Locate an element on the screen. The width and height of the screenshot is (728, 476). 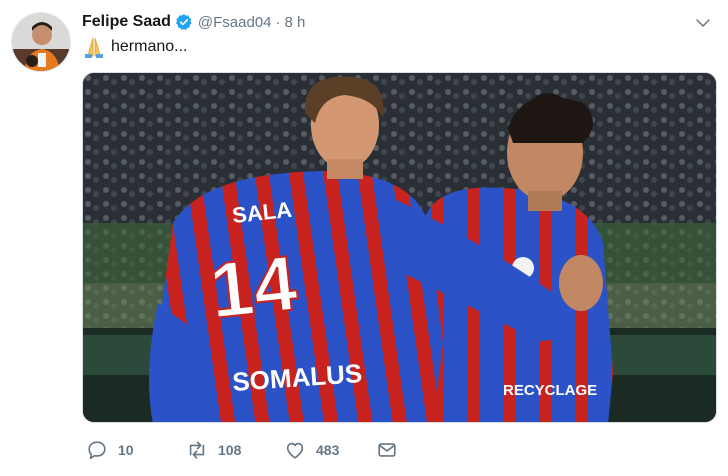
tweet-header: Felipe Saad @Fsaad04 · 8 h is located at coordinates (193, 22).